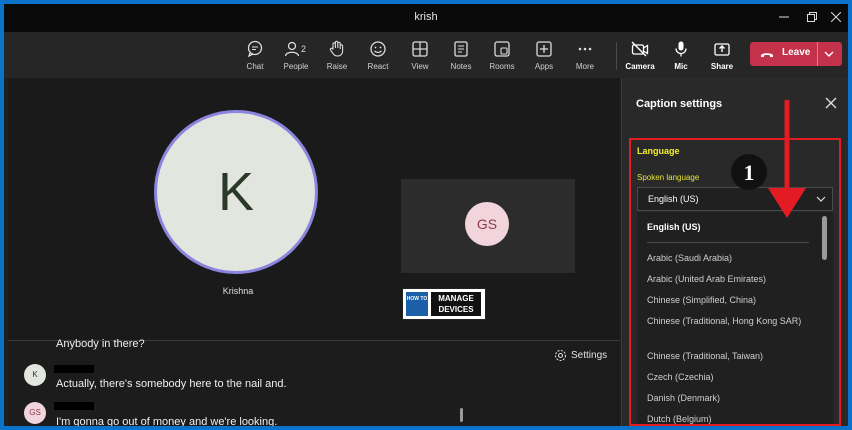 The image size is (852, 430). I want to click on camera-off-icon, so click(640, 49).